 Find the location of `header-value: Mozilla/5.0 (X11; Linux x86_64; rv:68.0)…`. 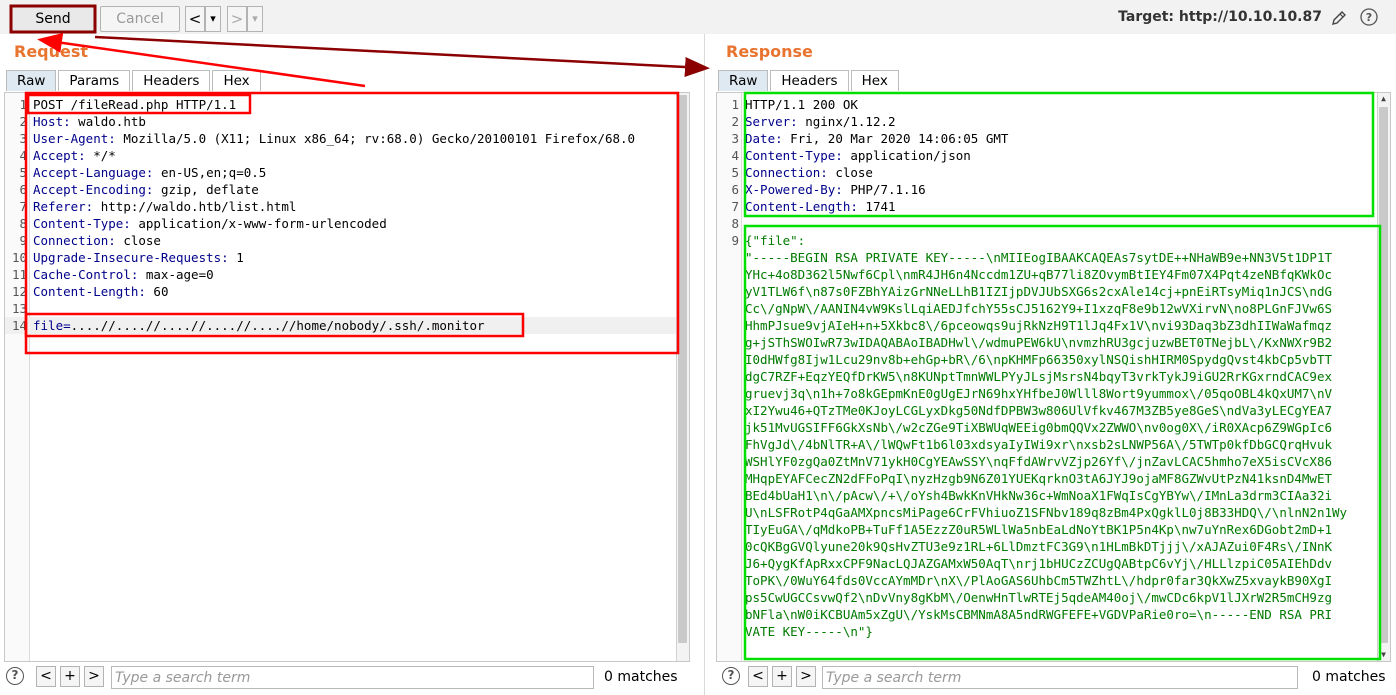

header-value: Mozilla/5.0 (X11; Linux x86_64; rv:68.0)… is located at coordinates (375, 138).